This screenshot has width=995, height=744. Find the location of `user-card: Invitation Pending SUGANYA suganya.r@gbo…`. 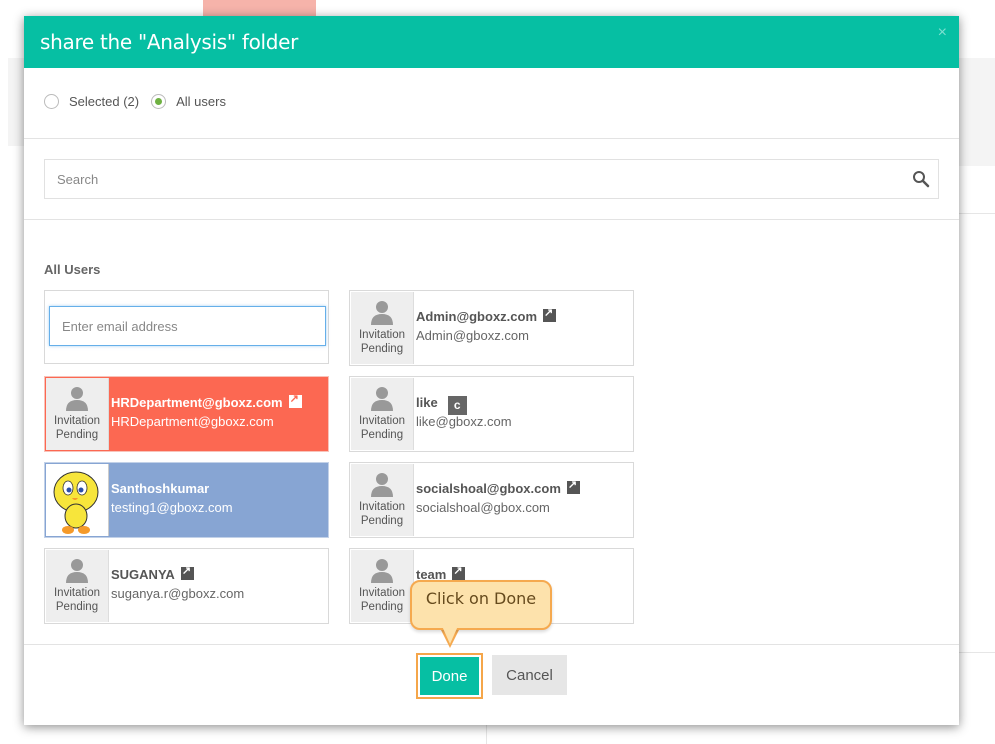

user-card: Invitation Pending SUGANYA suganya.r@gbo… is located at coordinates (186, 586).